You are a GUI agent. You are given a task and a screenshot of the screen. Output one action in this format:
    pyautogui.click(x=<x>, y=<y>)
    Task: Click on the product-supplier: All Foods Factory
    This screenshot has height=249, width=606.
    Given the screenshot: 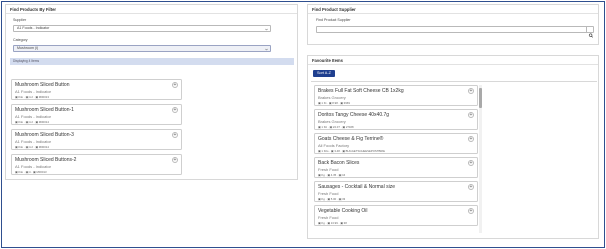 What is the action you would take?
    pyautogui.click(x=334, y=145)
    